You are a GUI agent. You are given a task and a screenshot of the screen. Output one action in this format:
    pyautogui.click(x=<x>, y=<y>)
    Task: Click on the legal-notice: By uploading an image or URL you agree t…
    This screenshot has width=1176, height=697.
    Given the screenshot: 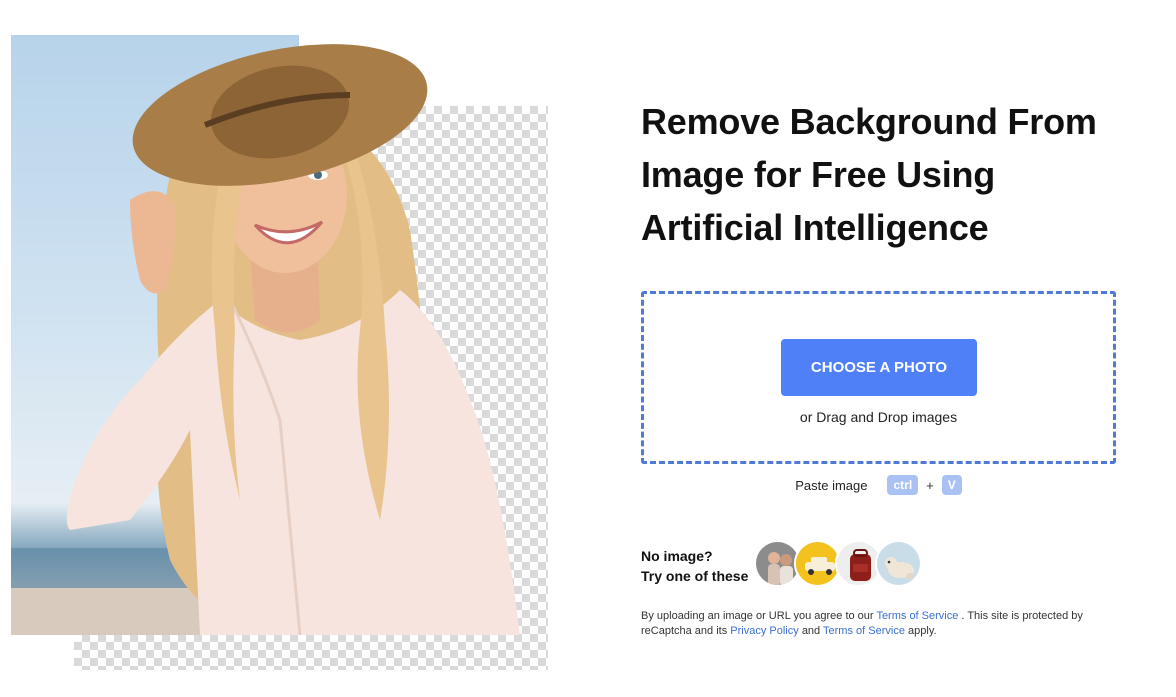 What is the action you would take?
    pyautogui.click(x=876, y=624)
    